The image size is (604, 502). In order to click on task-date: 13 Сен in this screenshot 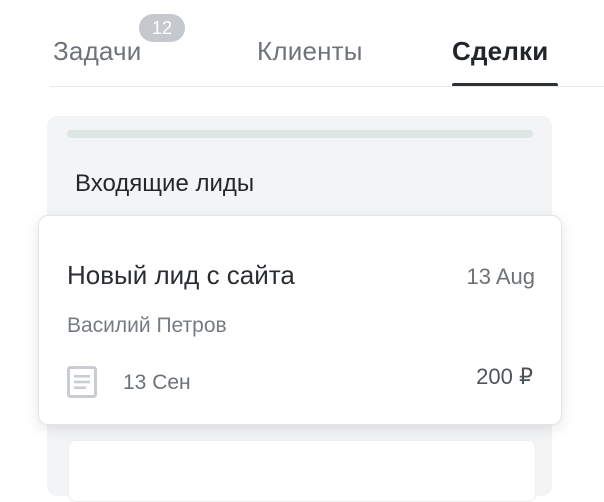, I will do `click(157, 382)`.